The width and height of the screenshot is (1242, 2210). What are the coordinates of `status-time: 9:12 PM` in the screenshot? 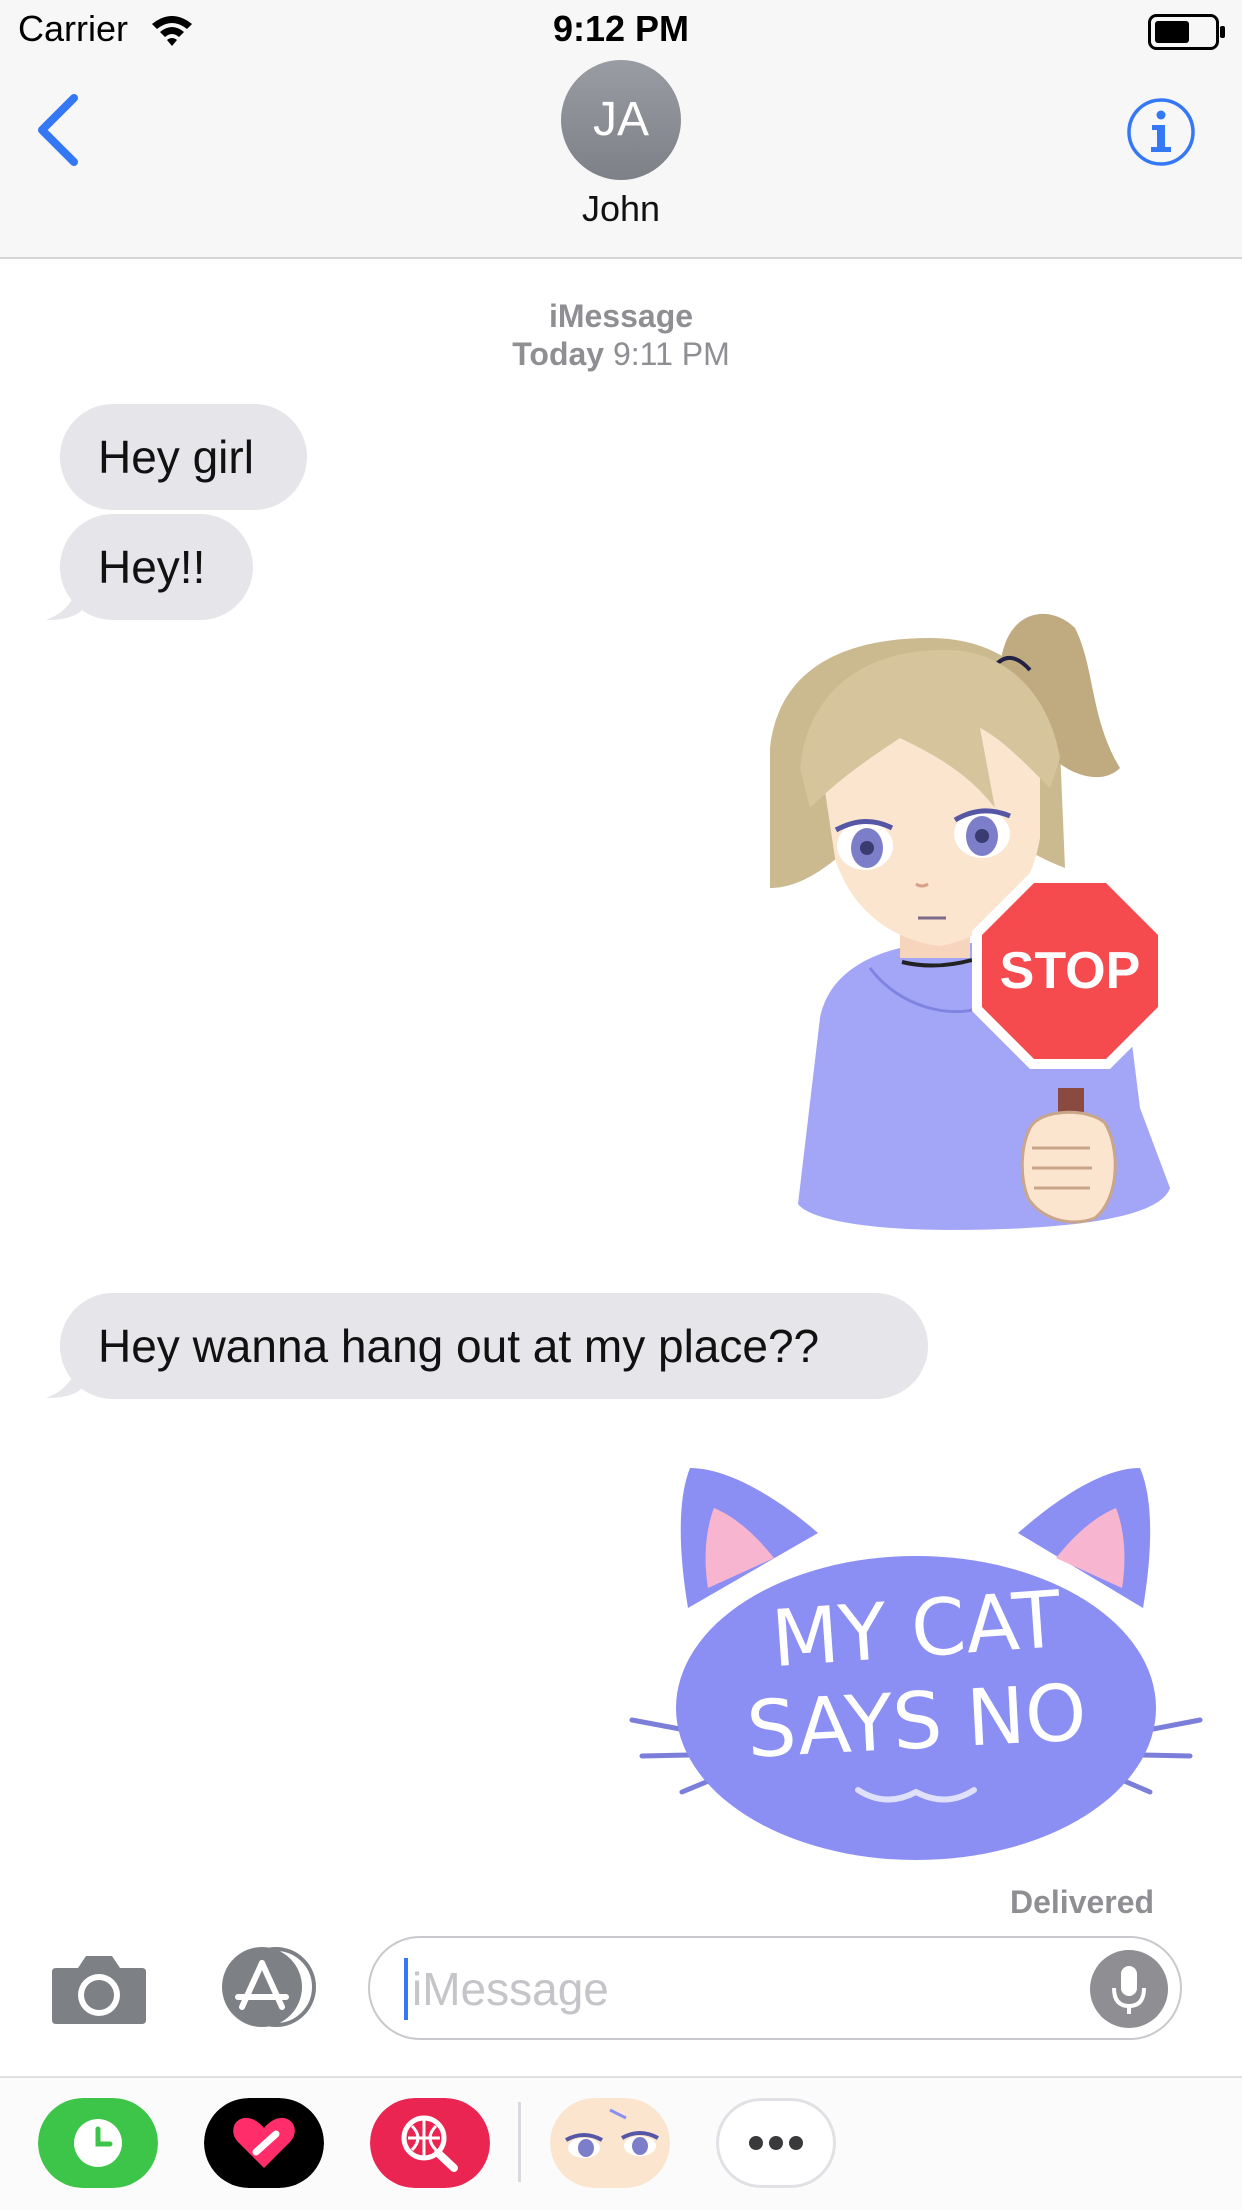 It's located at (621, 28).